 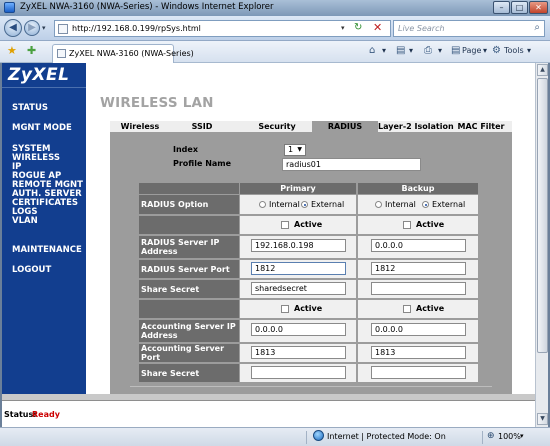 I want to click on history-dropdown-icon: ▾, so click(x=44, y=28).